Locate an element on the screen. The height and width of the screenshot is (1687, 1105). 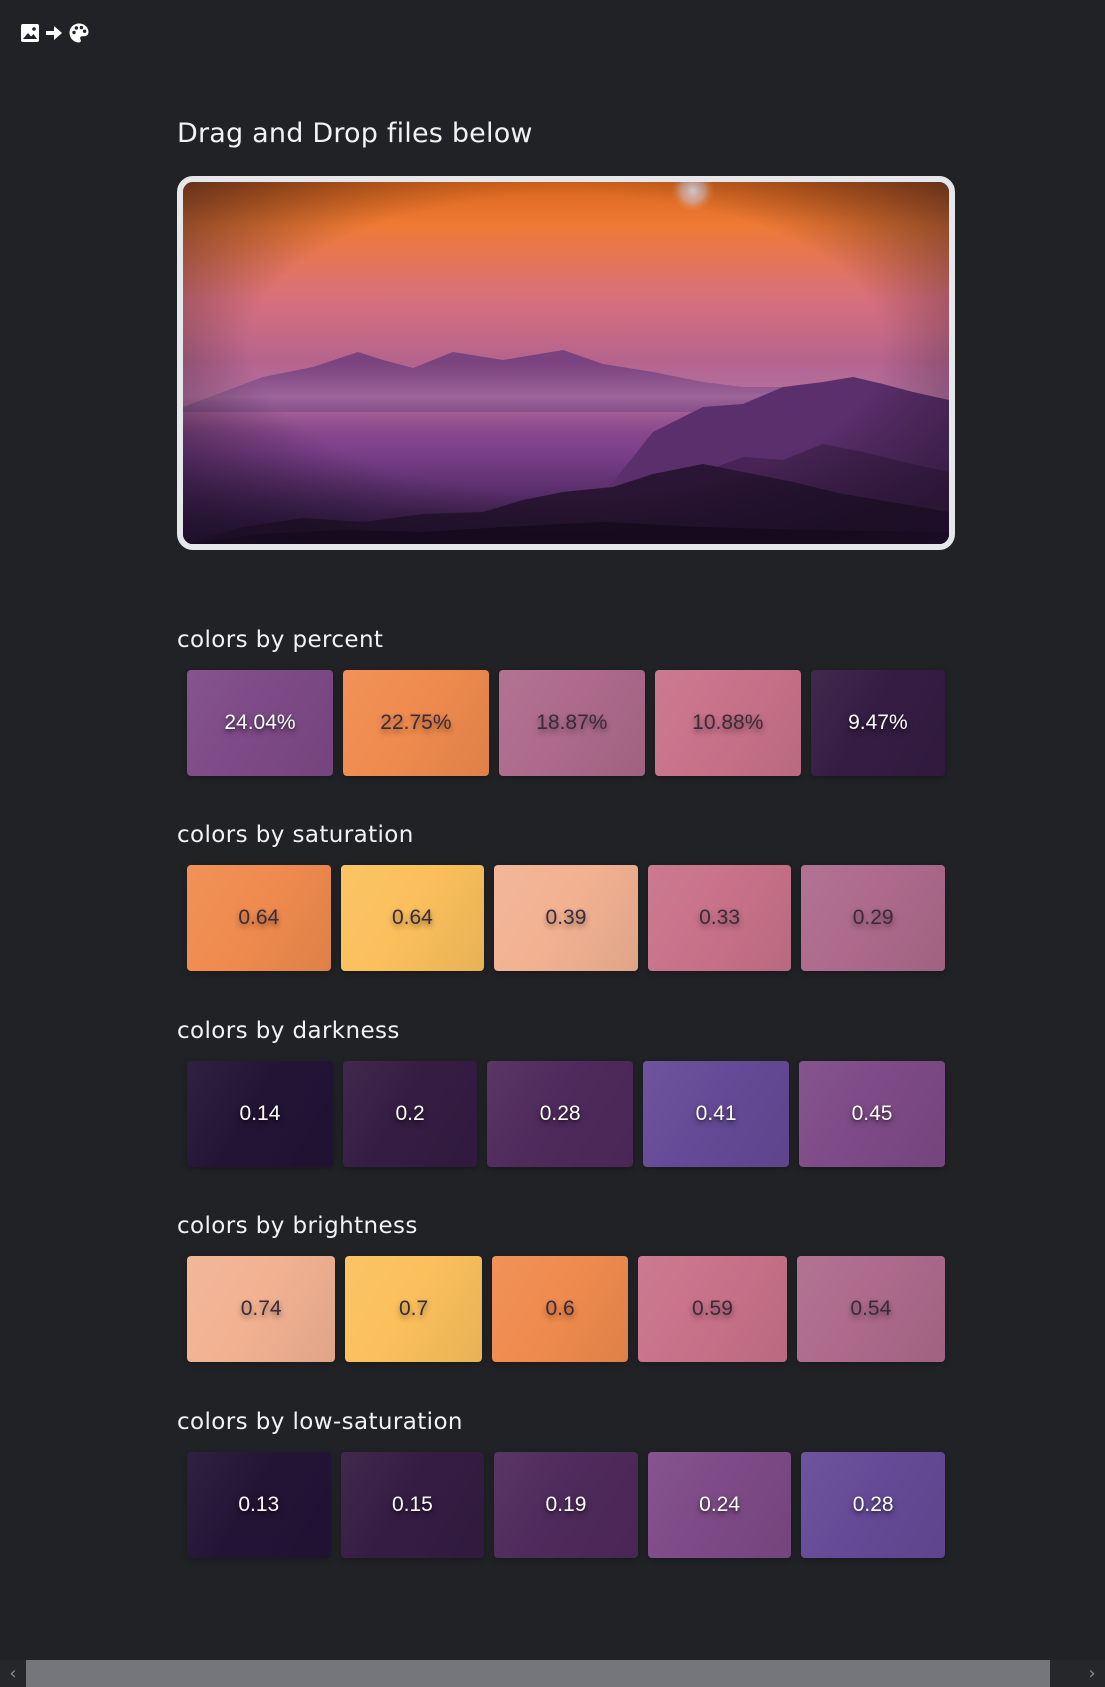
dropzone-title: Drag and Drop files below is located at coordinates (355, 133).